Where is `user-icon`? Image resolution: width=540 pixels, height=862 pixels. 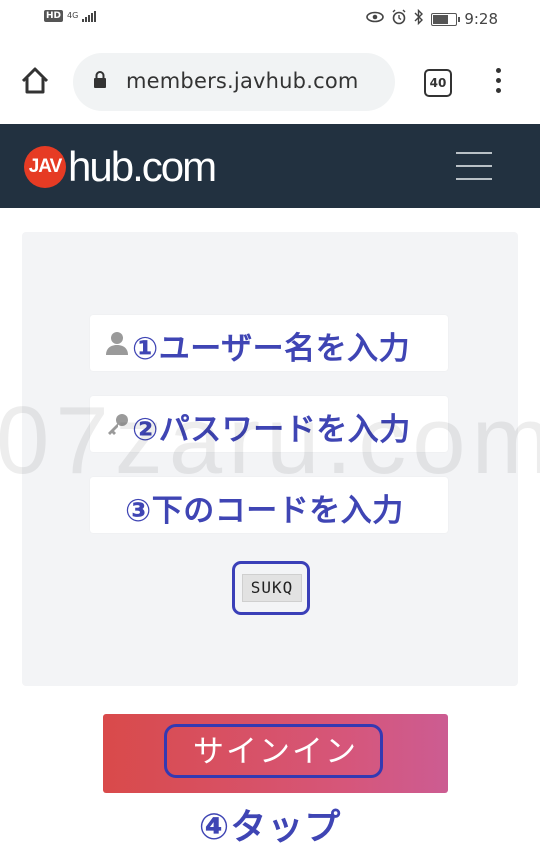 user-icon is located at coordinates (117, 343).